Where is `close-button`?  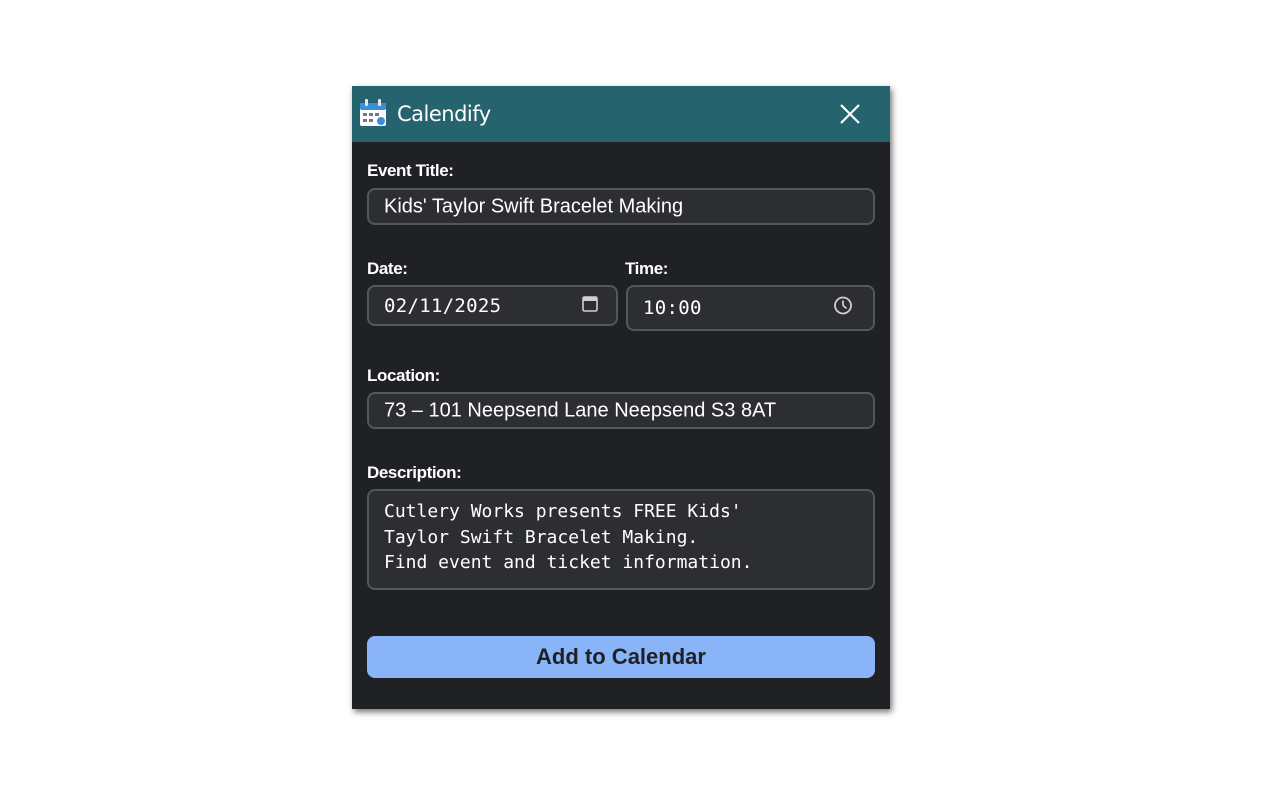 close-button is located at coordinates (850, 114).